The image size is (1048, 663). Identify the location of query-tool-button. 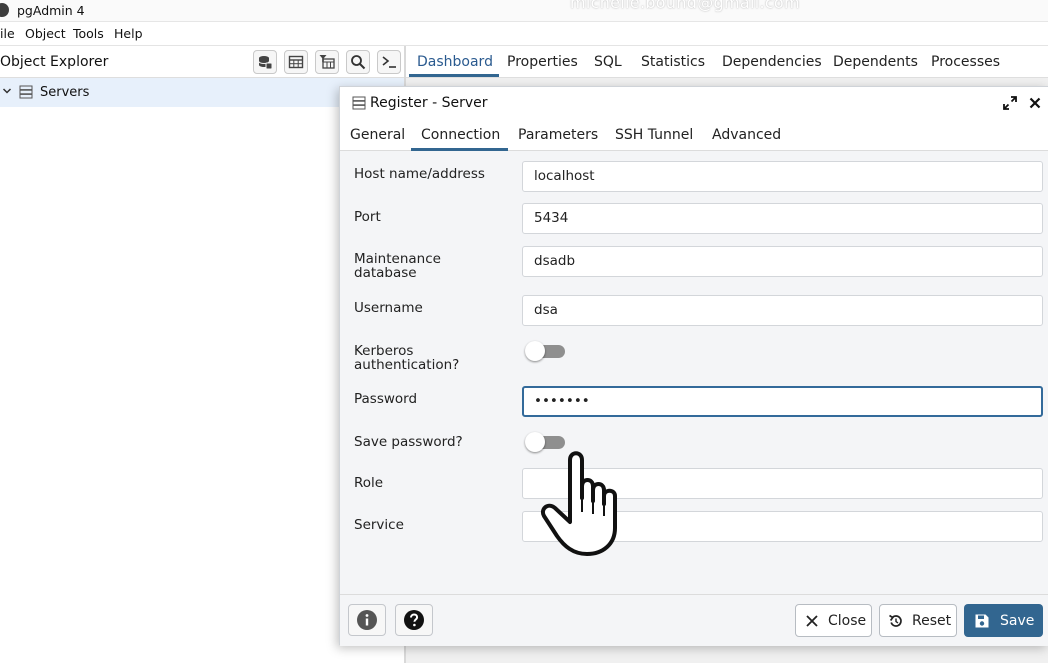
(265, 62).